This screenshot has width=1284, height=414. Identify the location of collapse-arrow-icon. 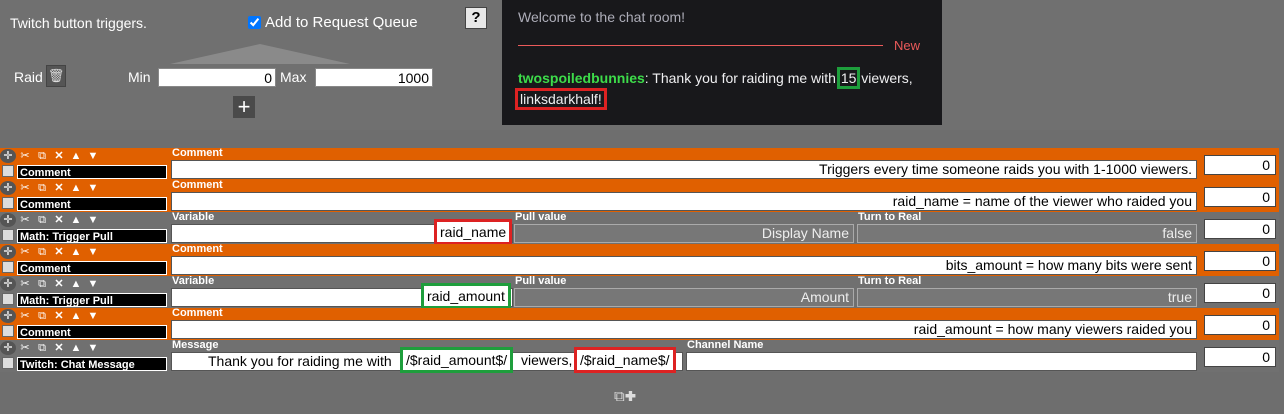
(260, 54).